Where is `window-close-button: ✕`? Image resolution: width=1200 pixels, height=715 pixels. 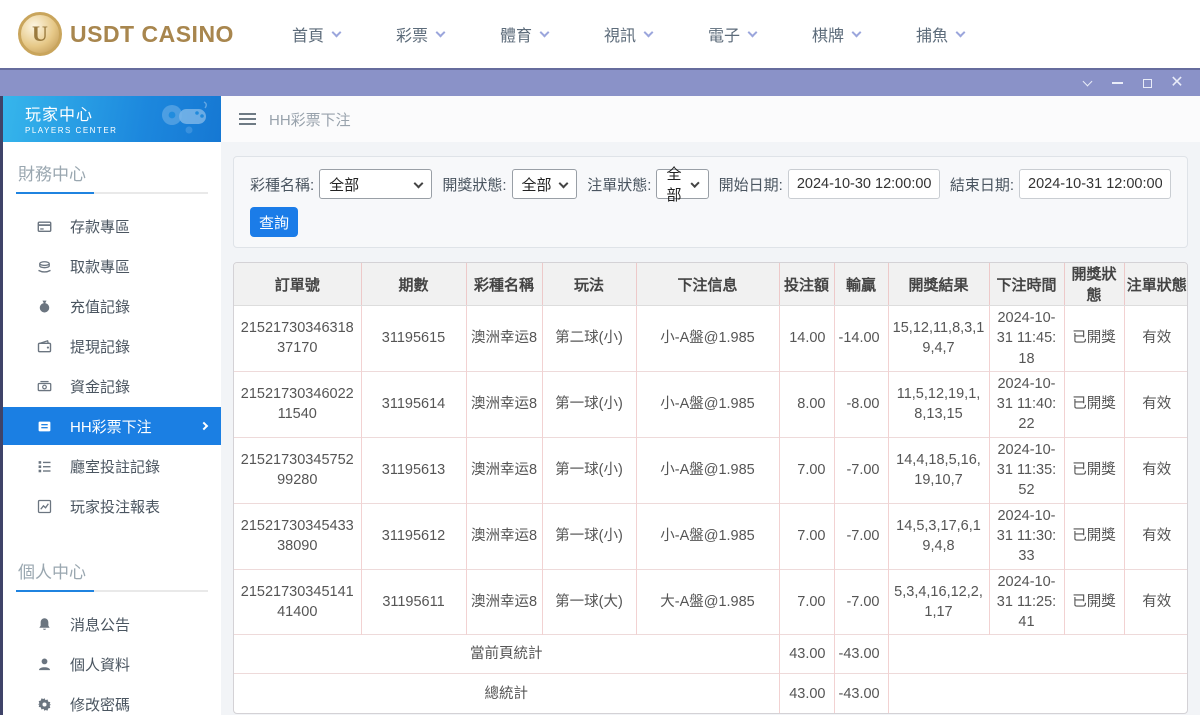
window-close-button: ✕ is located at coordinates (1177, 83).